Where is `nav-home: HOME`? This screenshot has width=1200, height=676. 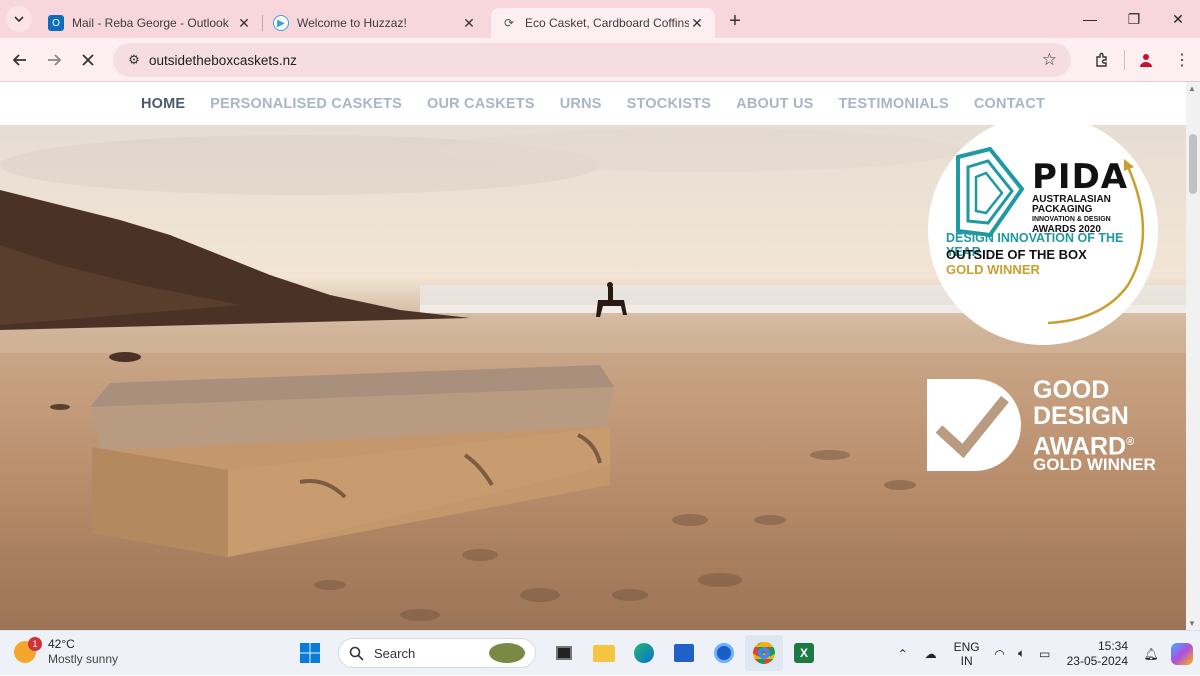
nav-home: HOME is located at coordinates (163, 104).